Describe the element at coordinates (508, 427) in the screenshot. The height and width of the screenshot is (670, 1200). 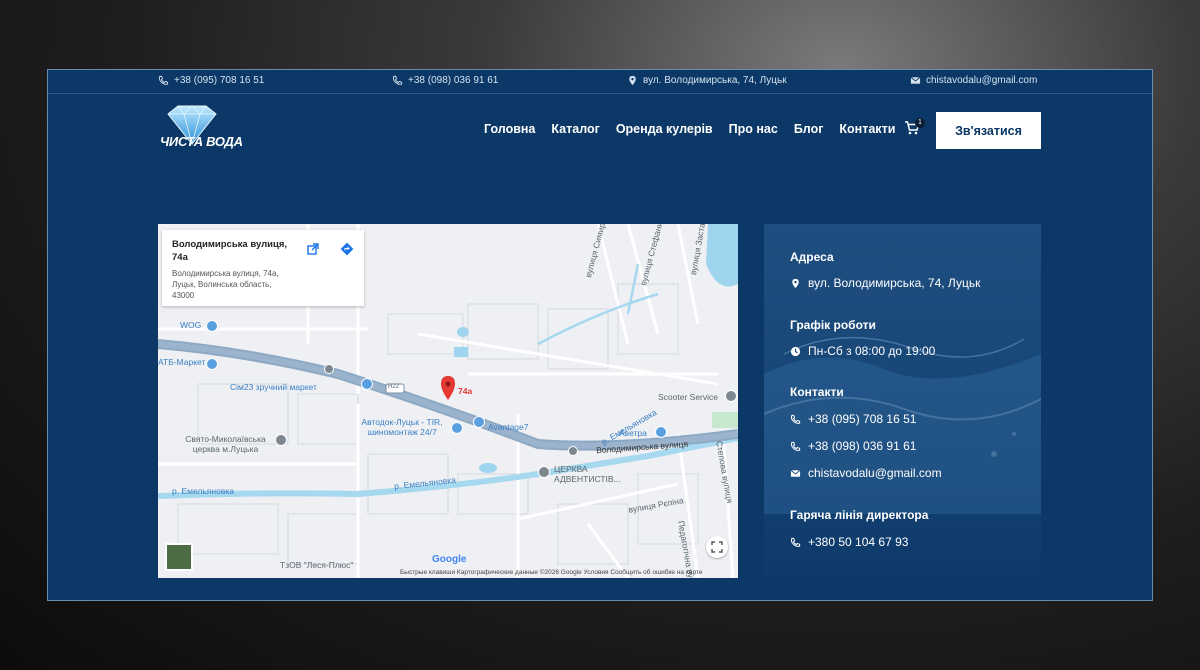
I see `map-label-avantage: Avantage7` at that location.